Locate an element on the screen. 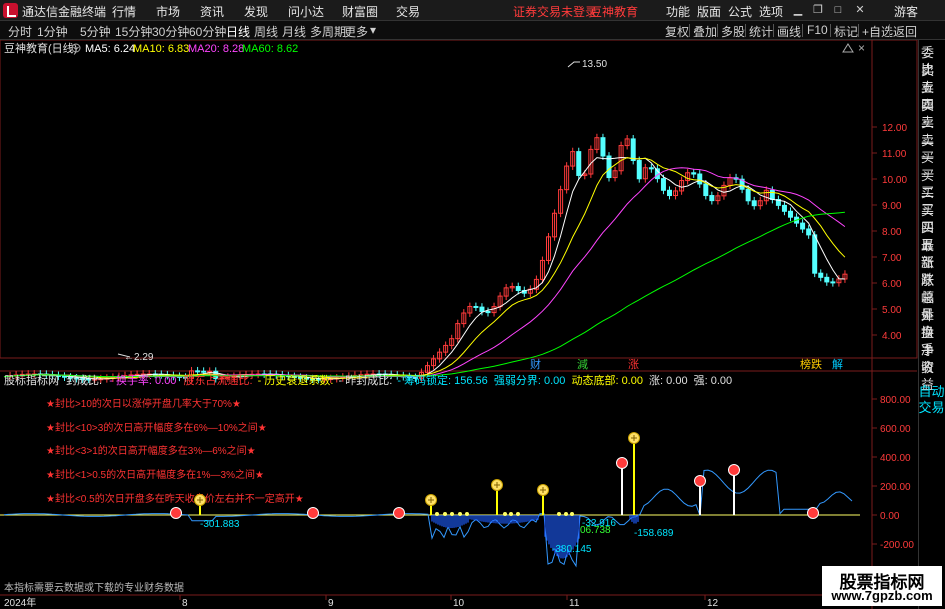 This screenshot has width=945, height=609. oscillator-line is located at coordinates (428, 518).